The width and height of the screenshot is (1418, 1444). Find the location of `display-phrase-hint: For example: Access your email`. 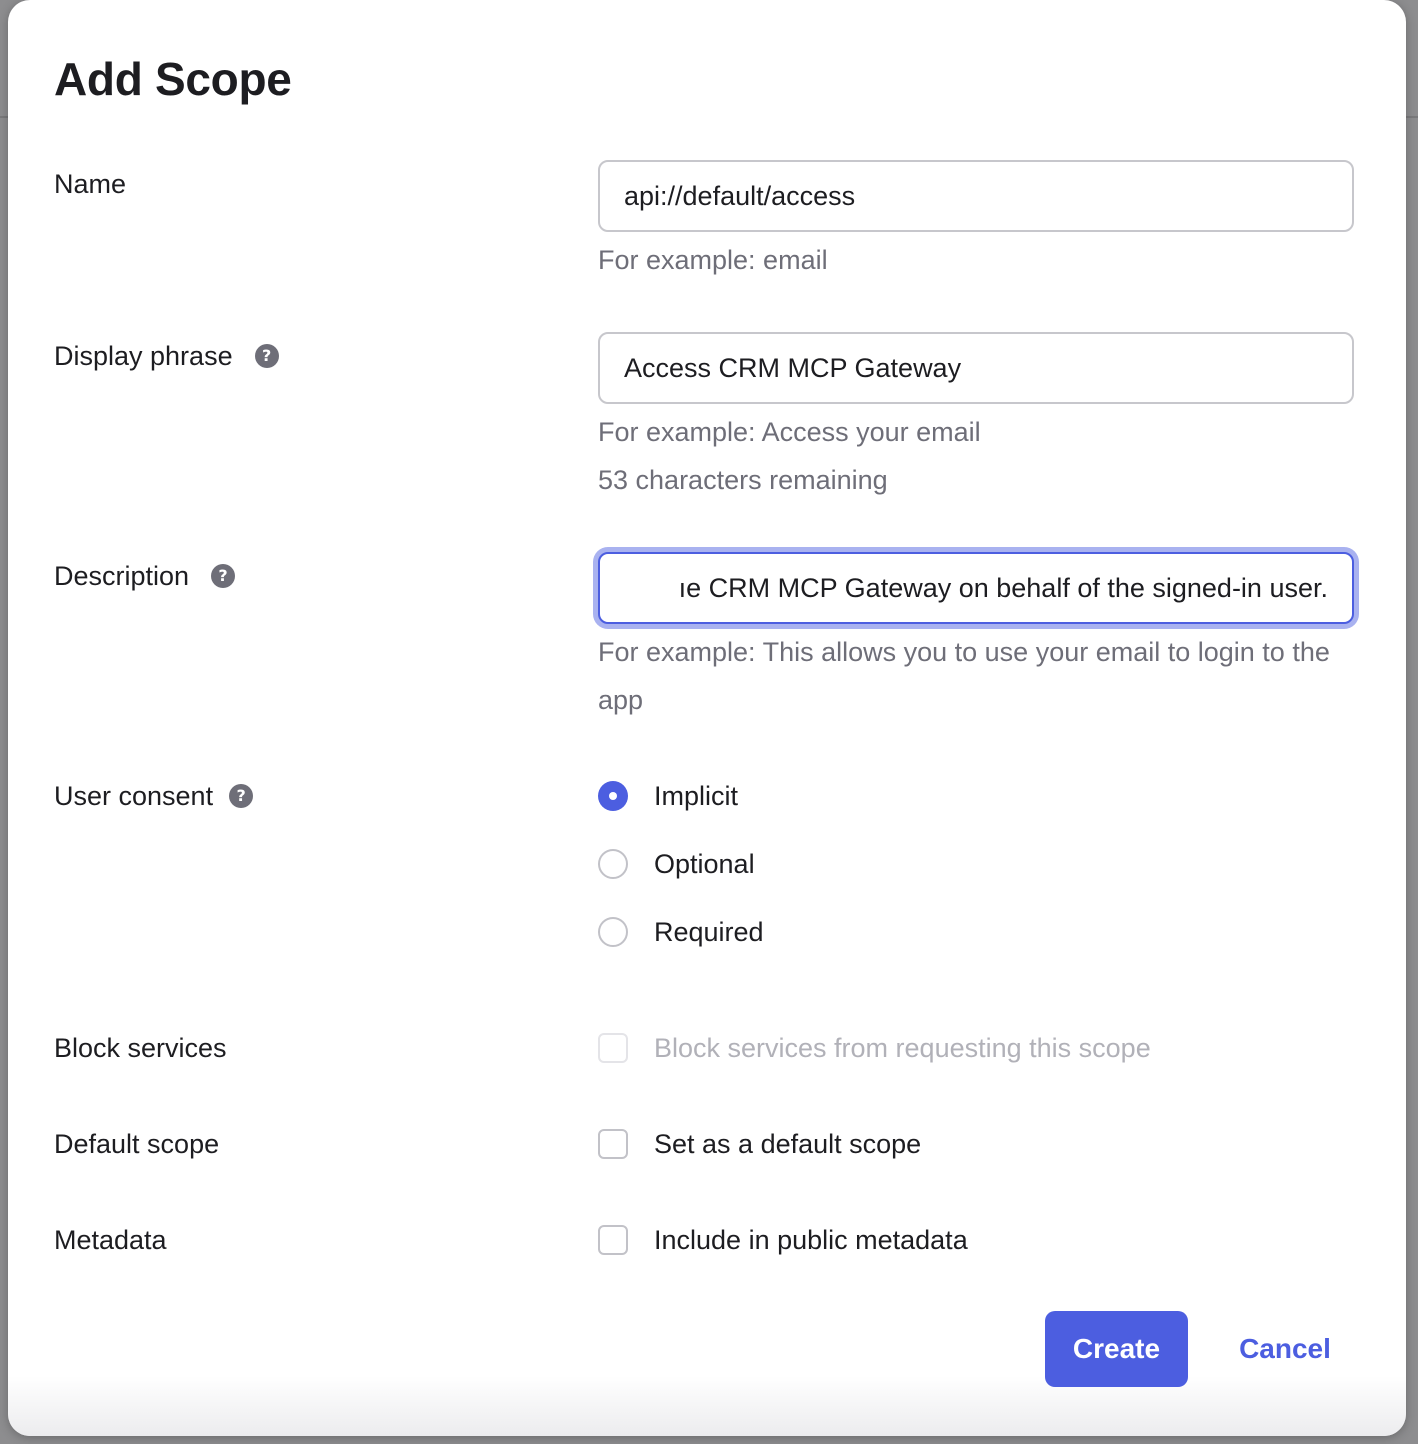

display-phrase-hint: For example: Access your email is located at coordinates (789, 432).